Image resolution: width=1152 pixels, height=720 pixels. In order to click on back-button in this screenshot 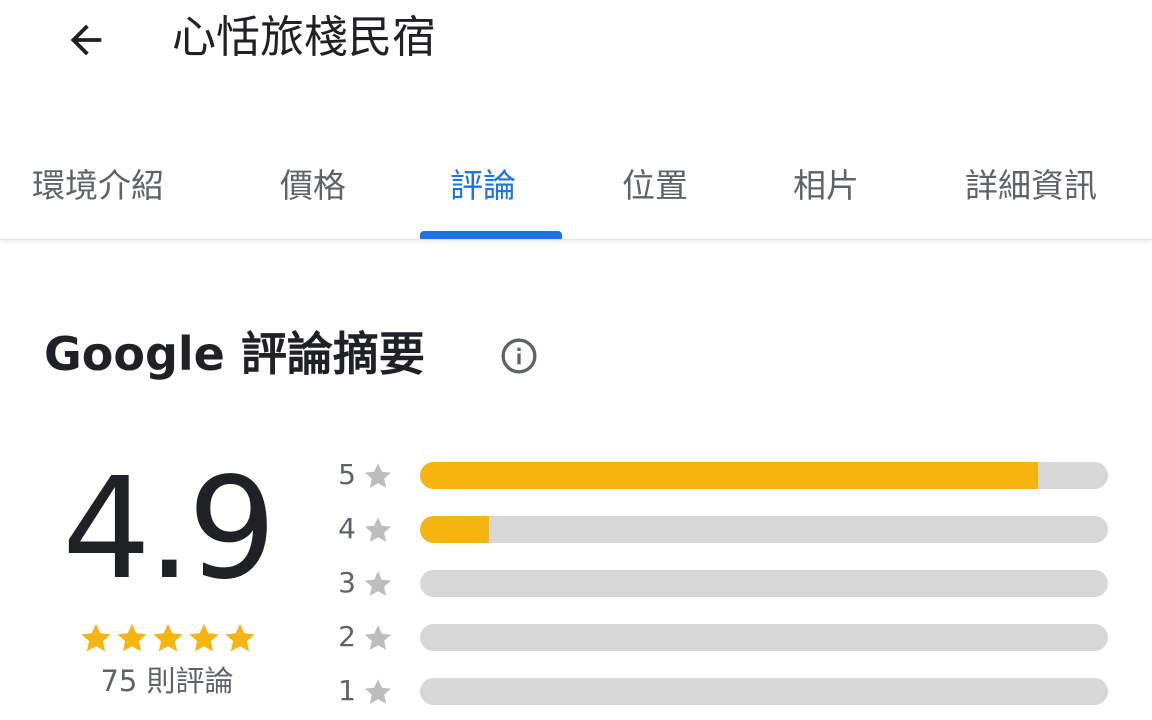, I will do `click(86, 40)`.